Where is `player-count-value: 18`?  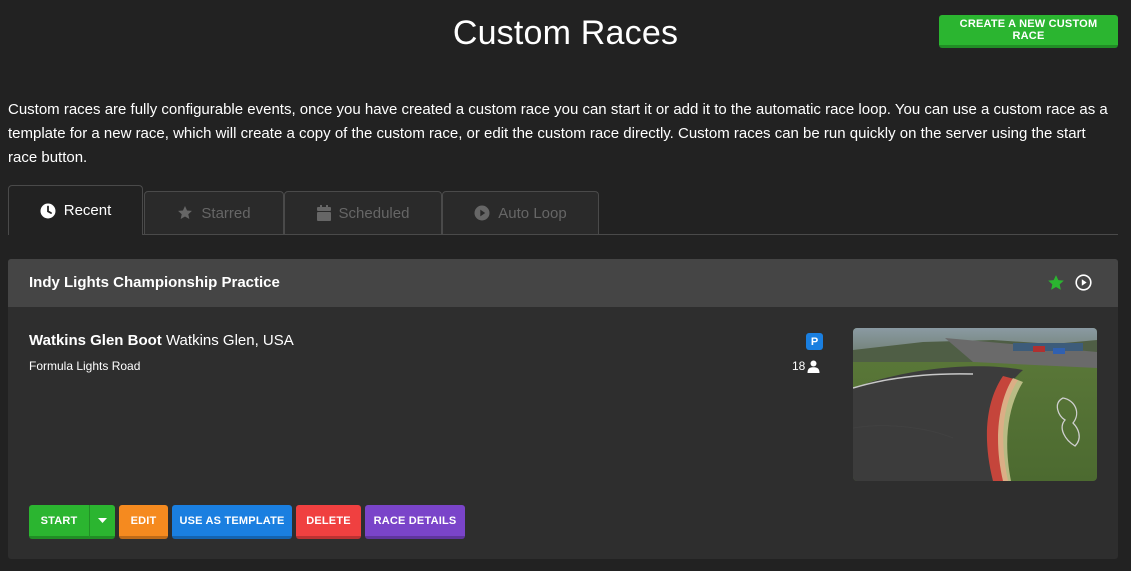 player-count-value: 18 is located at coordinates (799, 366).